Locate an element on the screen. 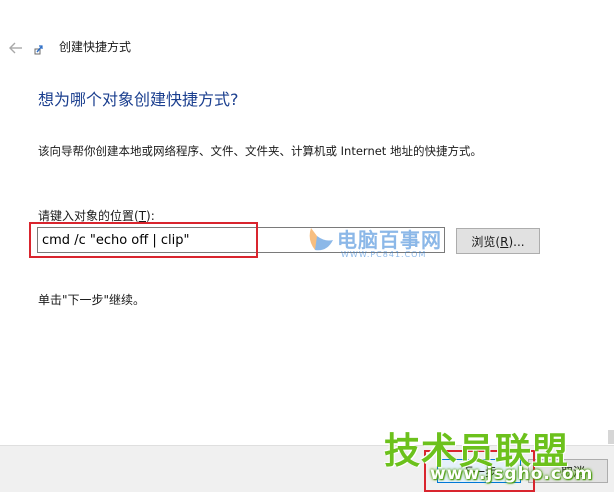  continue-hint: 单击"下一步"继续。 is located at coordinates (92, 300).